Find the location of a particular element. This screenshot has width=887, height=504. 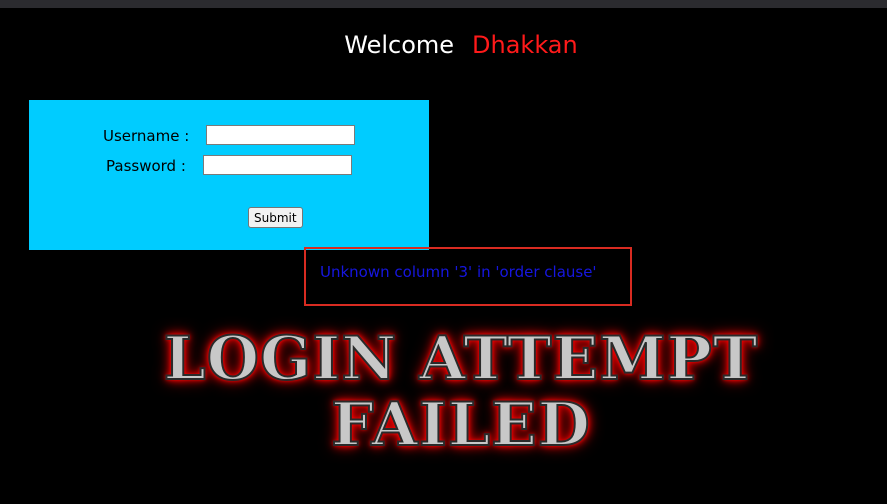

username-input is located at coordinates (280, 135).